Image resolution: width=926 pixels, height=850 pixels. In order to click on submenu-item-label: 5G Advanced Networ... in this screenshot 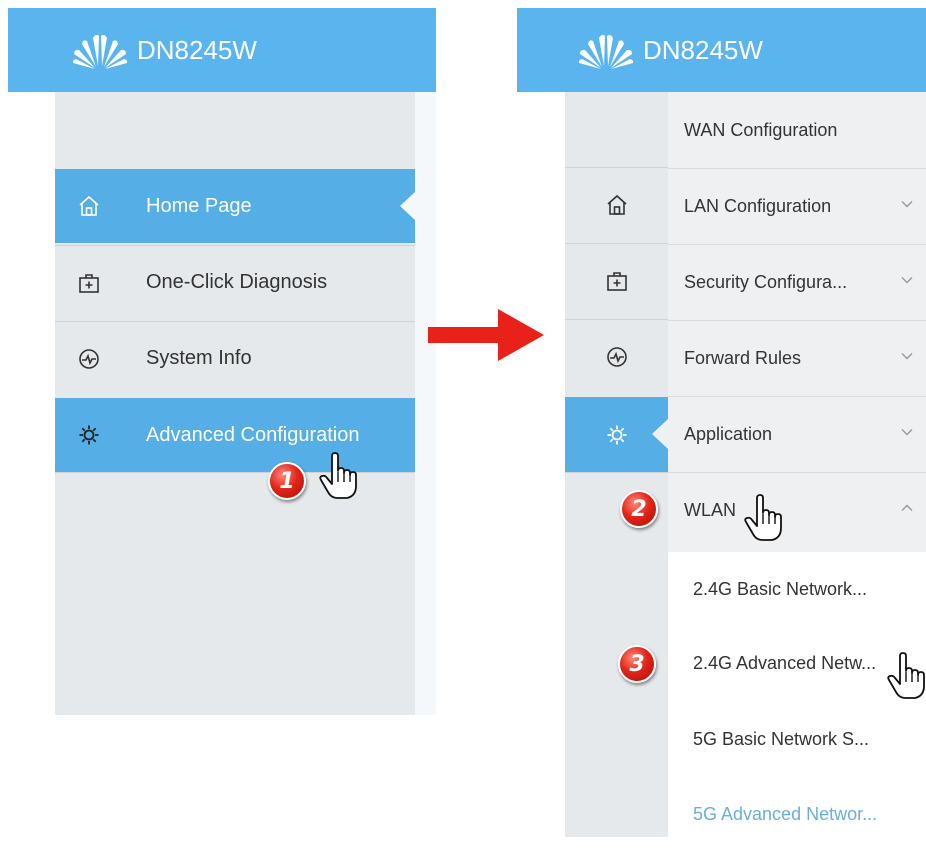, I will do `click(785, 813)`.